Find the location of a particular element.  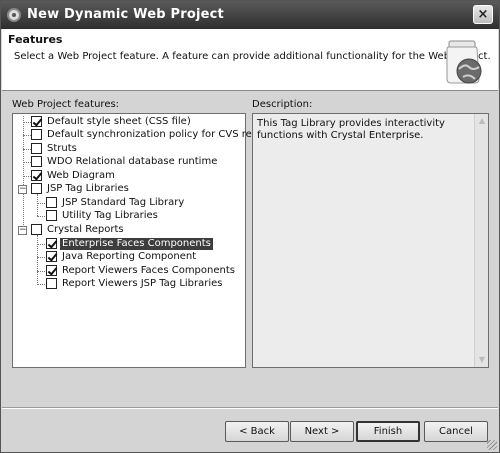

back-button: < Back is located at coordinates (257, 431).